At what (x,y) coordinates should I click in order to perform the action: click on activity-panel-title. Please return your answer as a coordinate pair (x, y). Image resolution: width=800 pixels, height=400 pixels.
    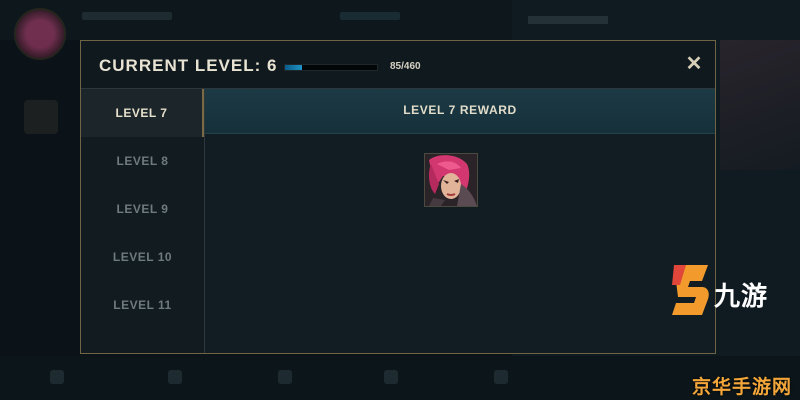
    Looking at the image, I should click on (568, 20).